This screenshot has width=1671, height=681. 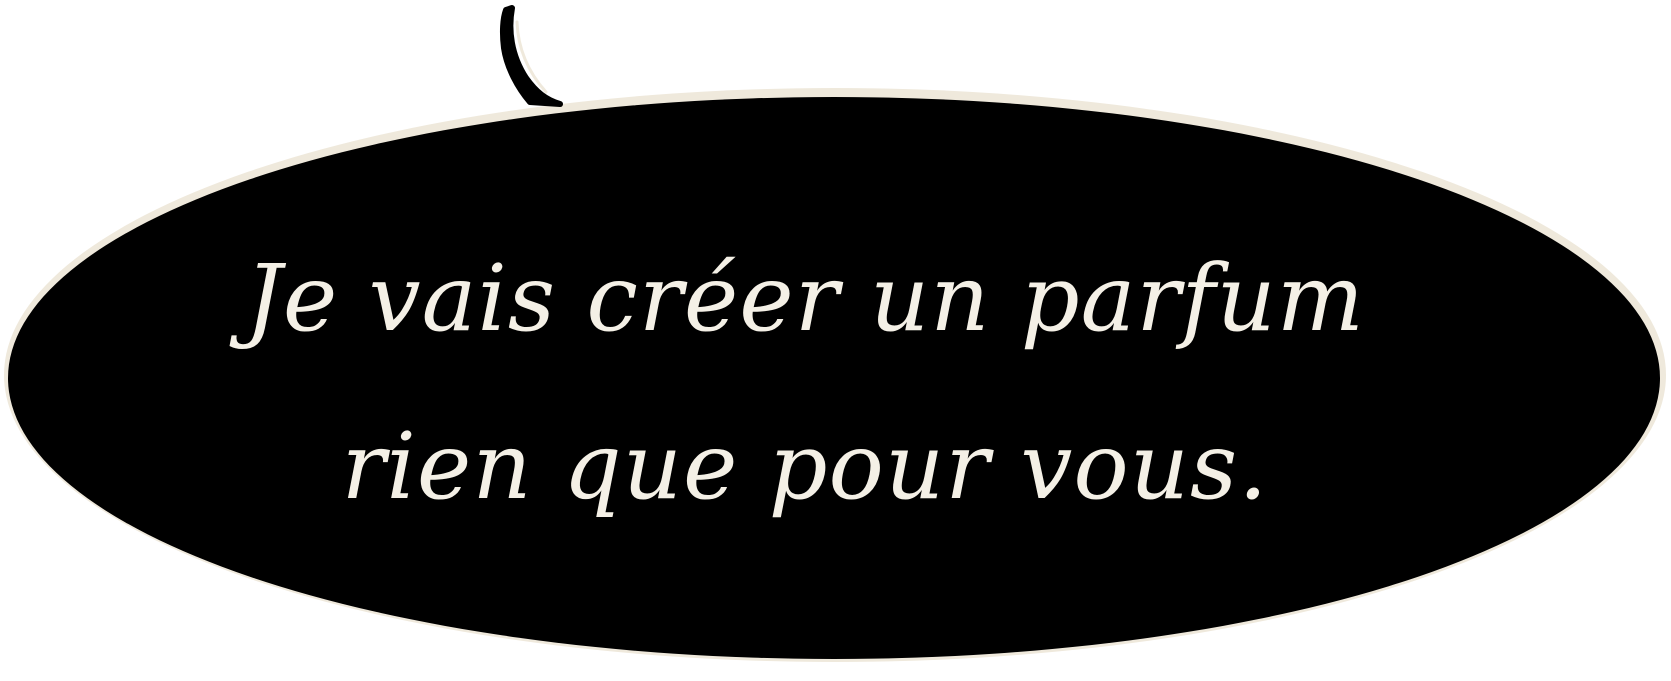 I want to click on bubble-tail, so click(x=531, y=56).